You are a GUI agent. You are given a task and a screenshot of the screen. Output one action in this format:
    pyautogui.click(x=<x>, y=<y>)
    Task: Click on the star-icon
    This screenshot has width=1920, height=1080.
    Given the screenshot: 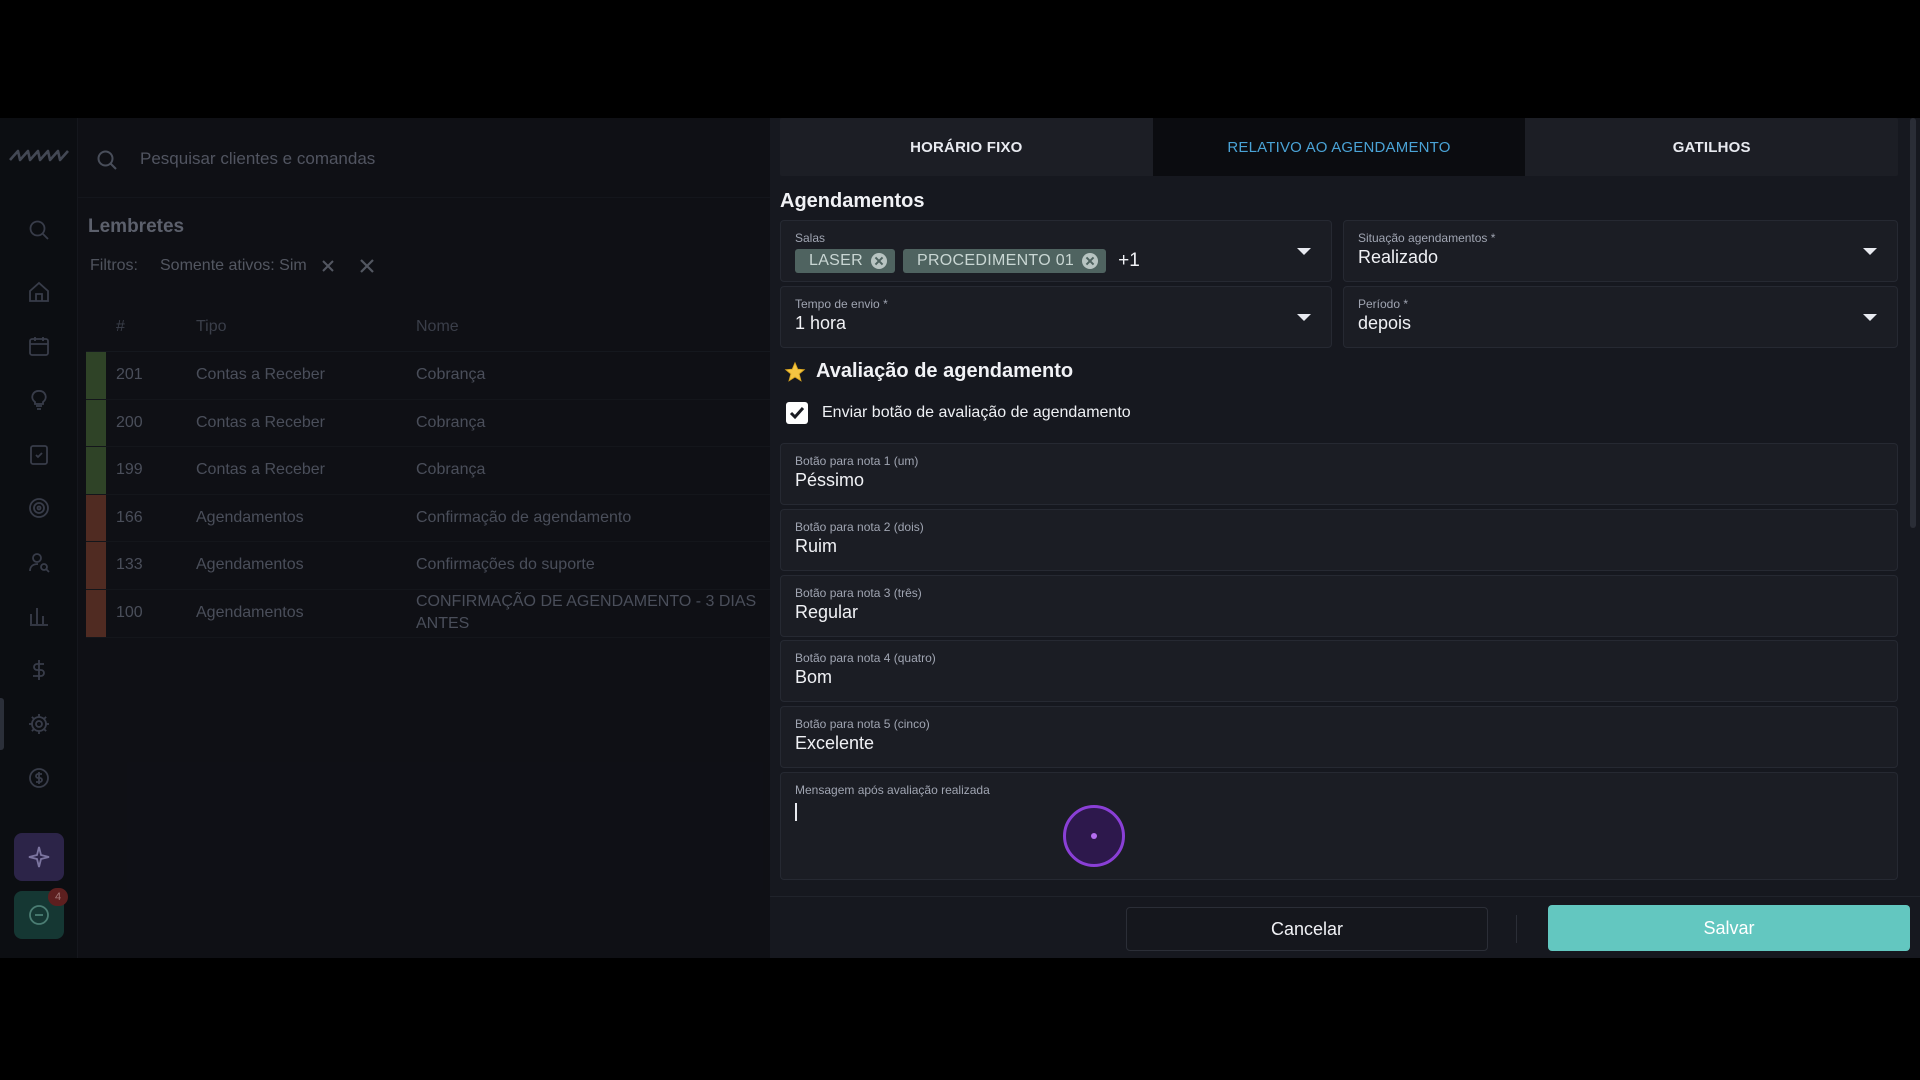 What is the action you would take?
    pyautogui.click(x=795, y=371)
    